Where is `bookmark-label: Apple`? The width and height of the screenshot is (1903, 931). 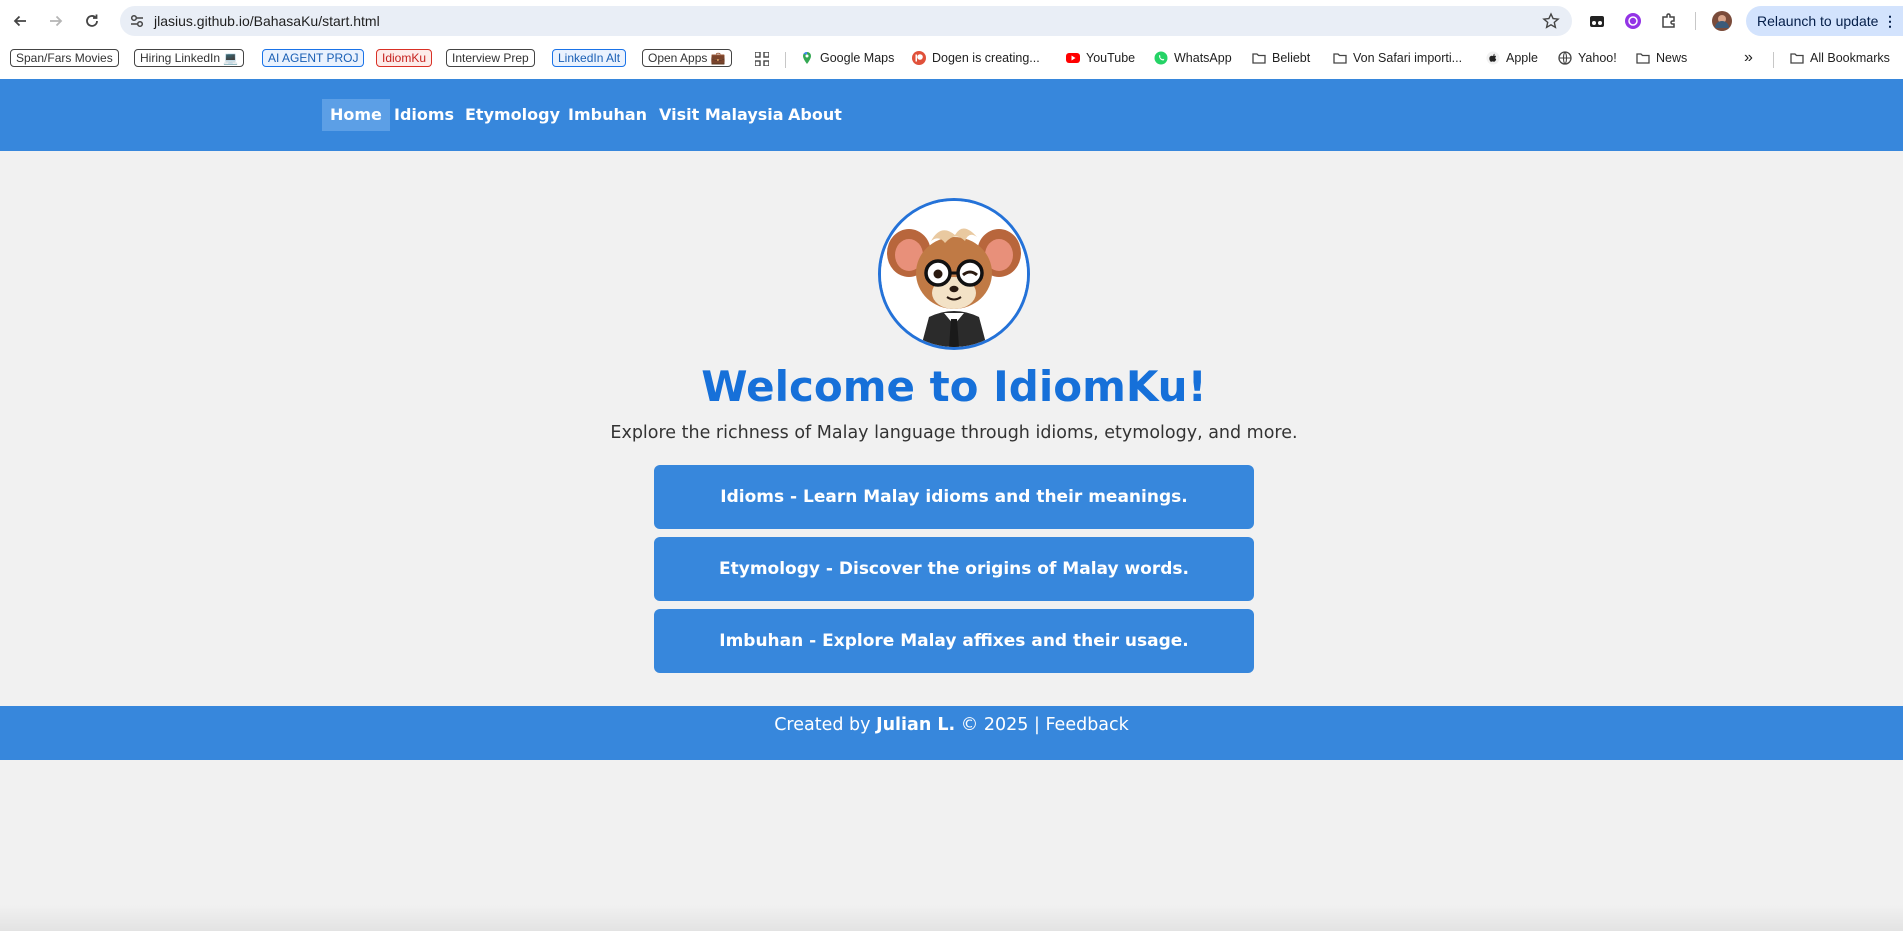 bookmark-label: Apple is located at coordinates (1522, 58).